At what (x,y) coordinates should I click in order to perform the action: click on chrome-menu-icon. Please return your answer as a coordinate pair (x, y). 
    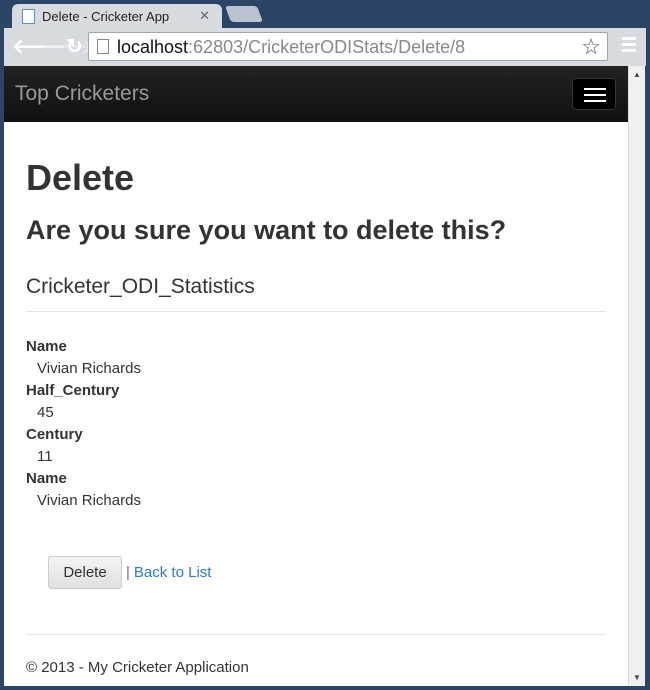
    Looking at the image, I should click on (629, 46).